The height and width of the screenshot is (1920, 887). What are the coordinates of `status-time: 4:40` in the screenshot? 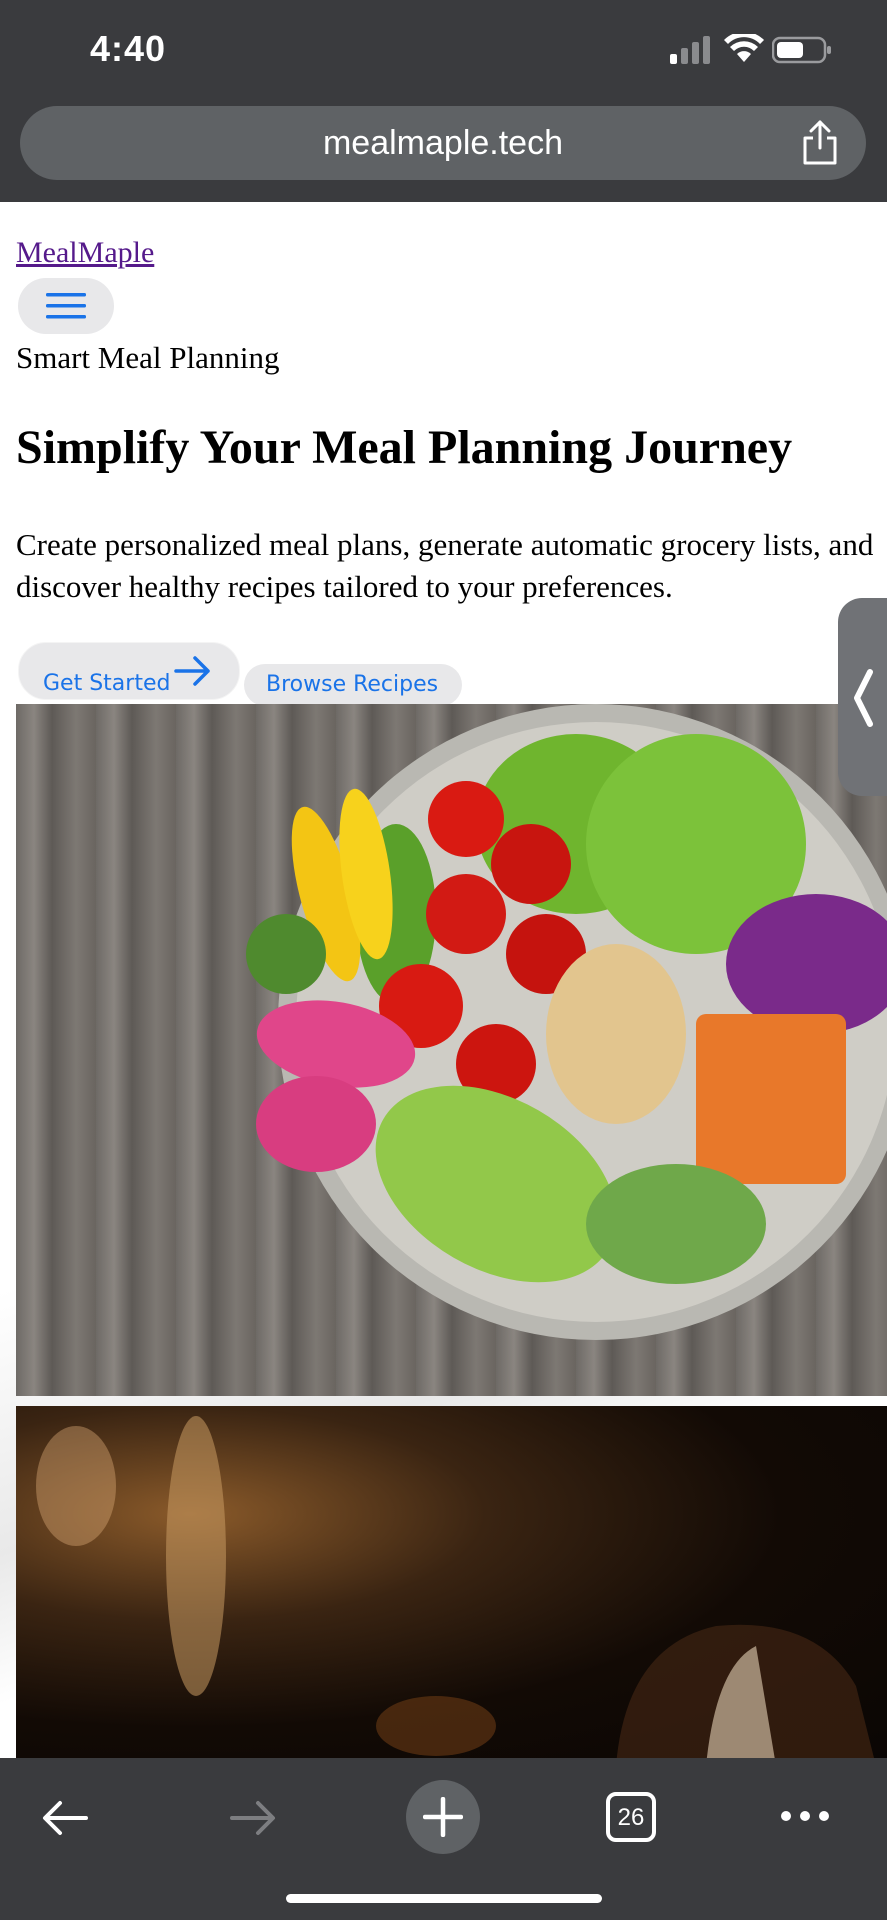 It's located at (128, 48).